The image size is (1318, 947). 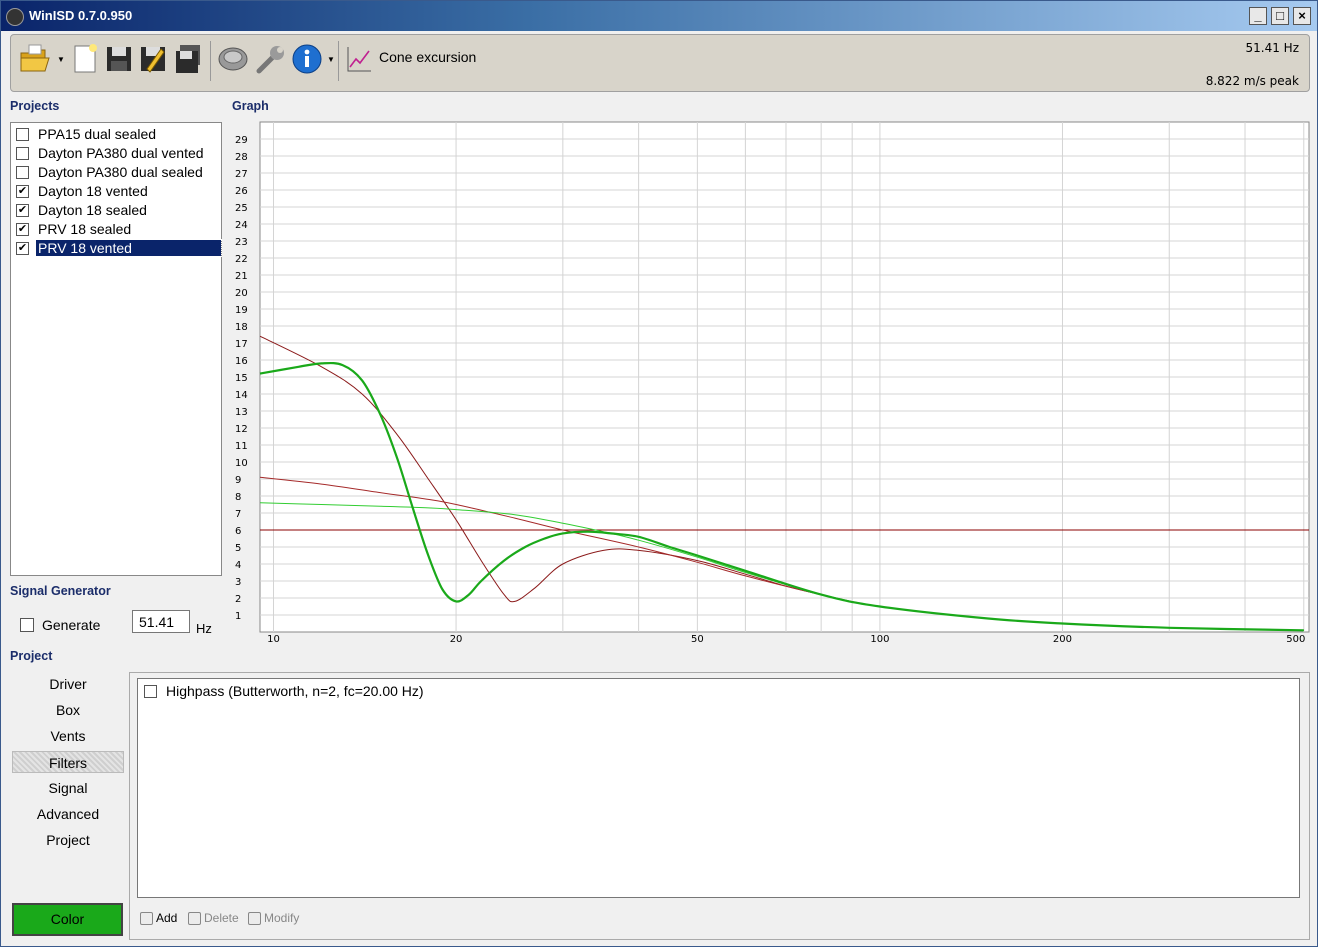 I want to click on project-label: Dayton PA380 dual sealed, so click(x=120, y=172).